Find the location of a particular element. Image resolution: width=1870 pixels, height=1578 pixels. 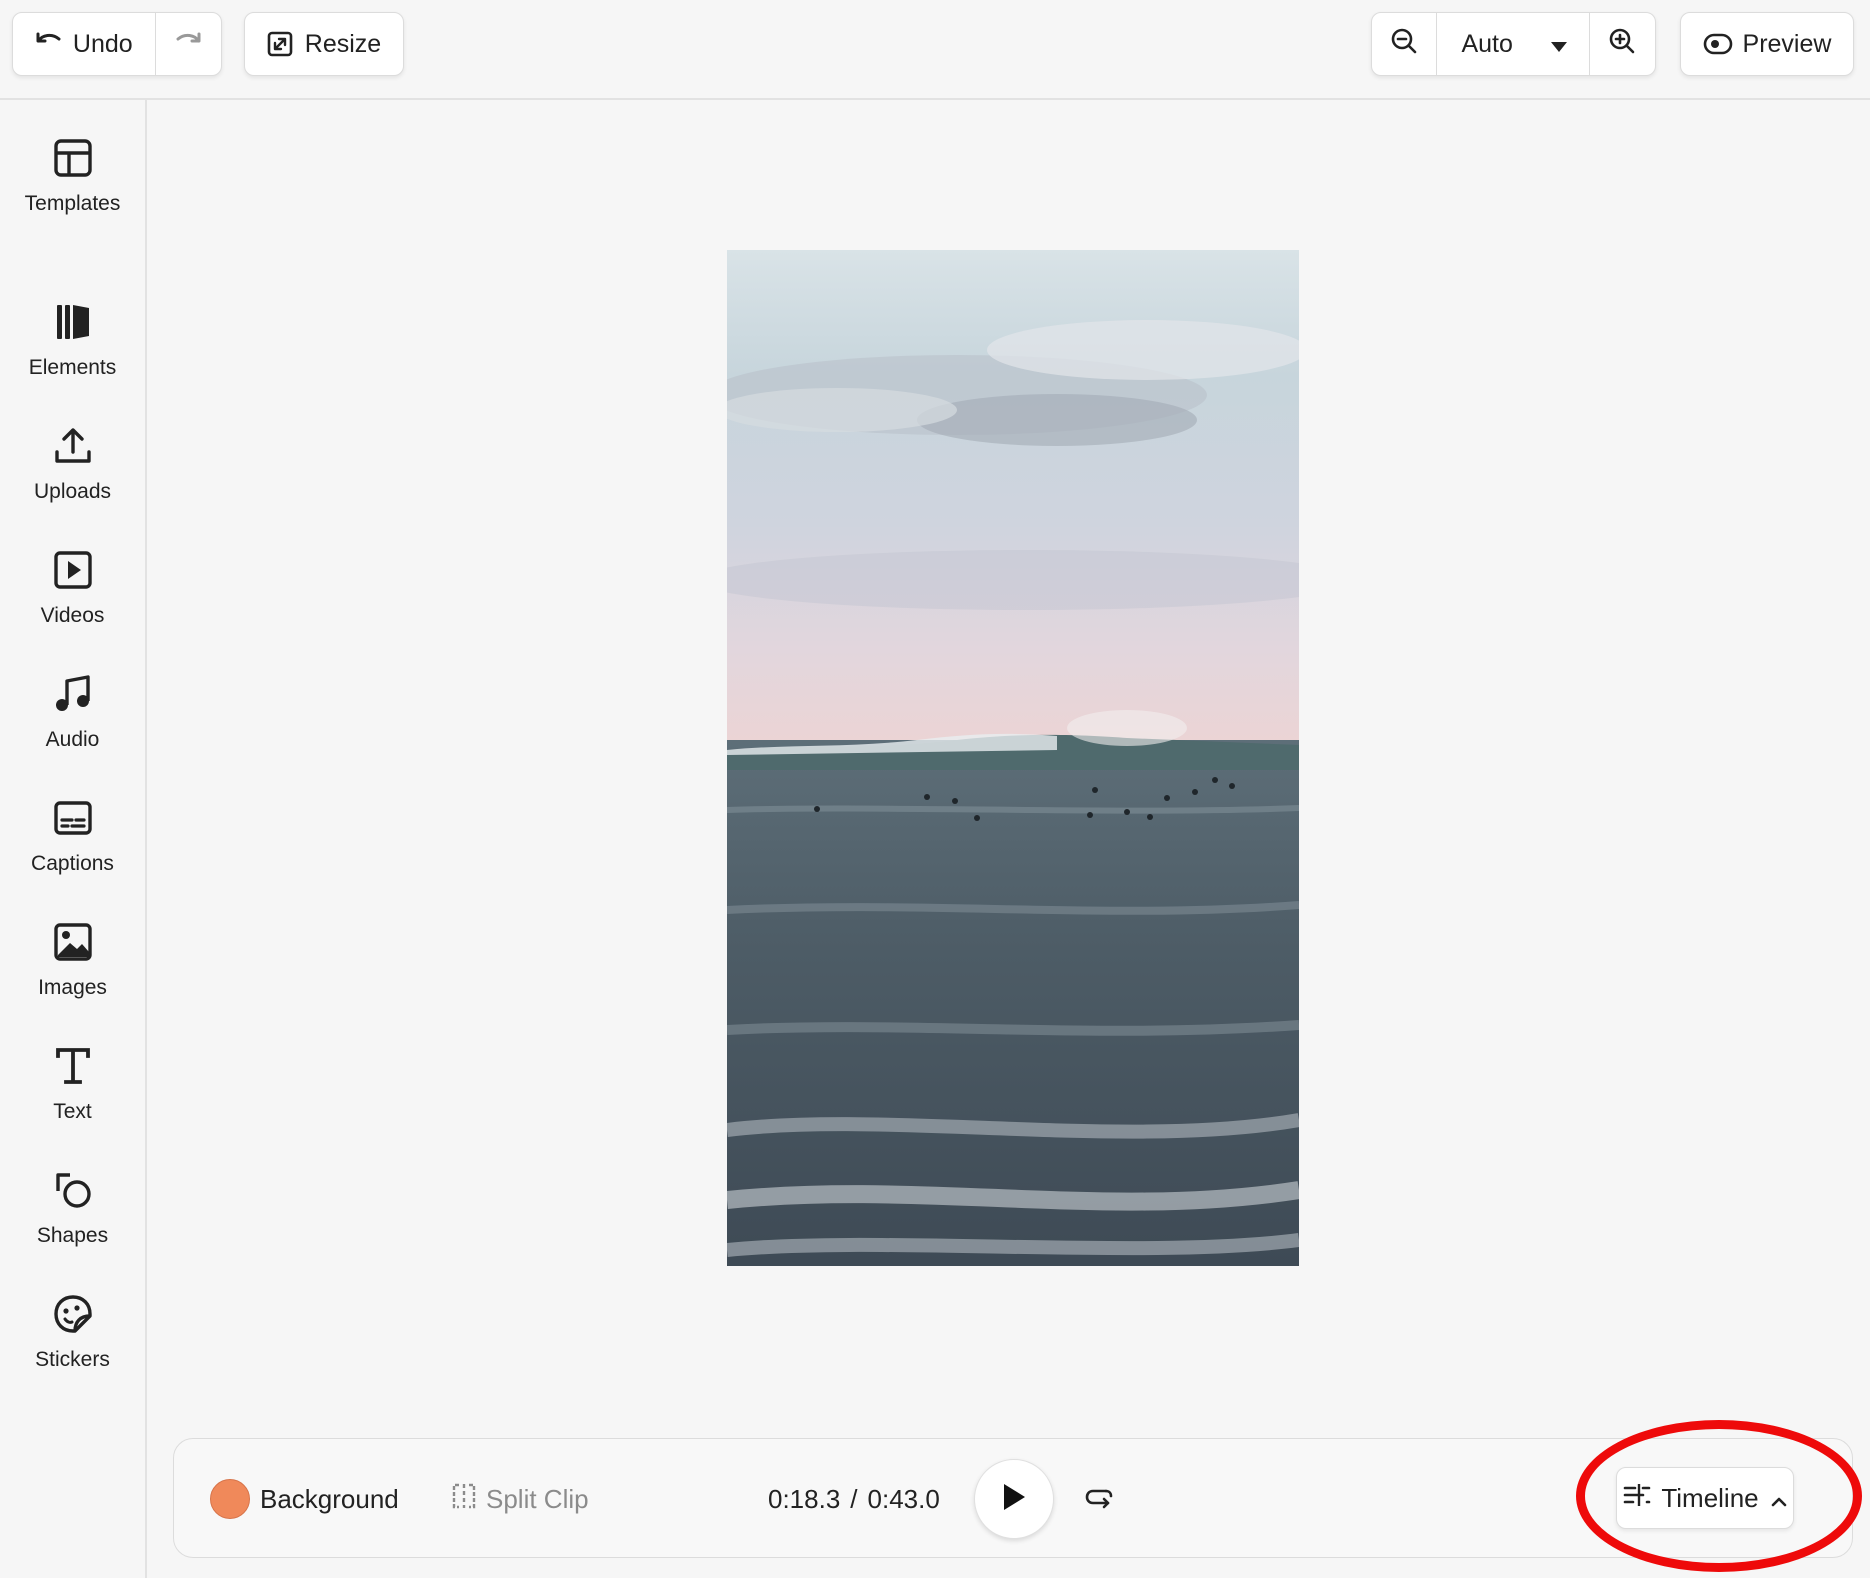

top-toolbar: Undo Resize Auto Preview is located at coordinates (935, 50).